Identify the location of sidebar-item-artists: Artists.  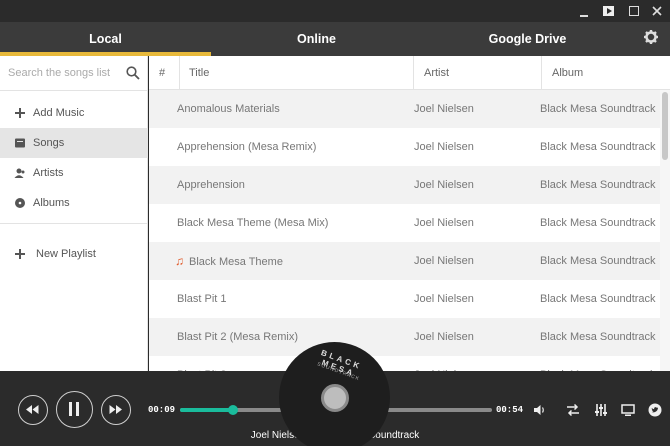
(74, 173).